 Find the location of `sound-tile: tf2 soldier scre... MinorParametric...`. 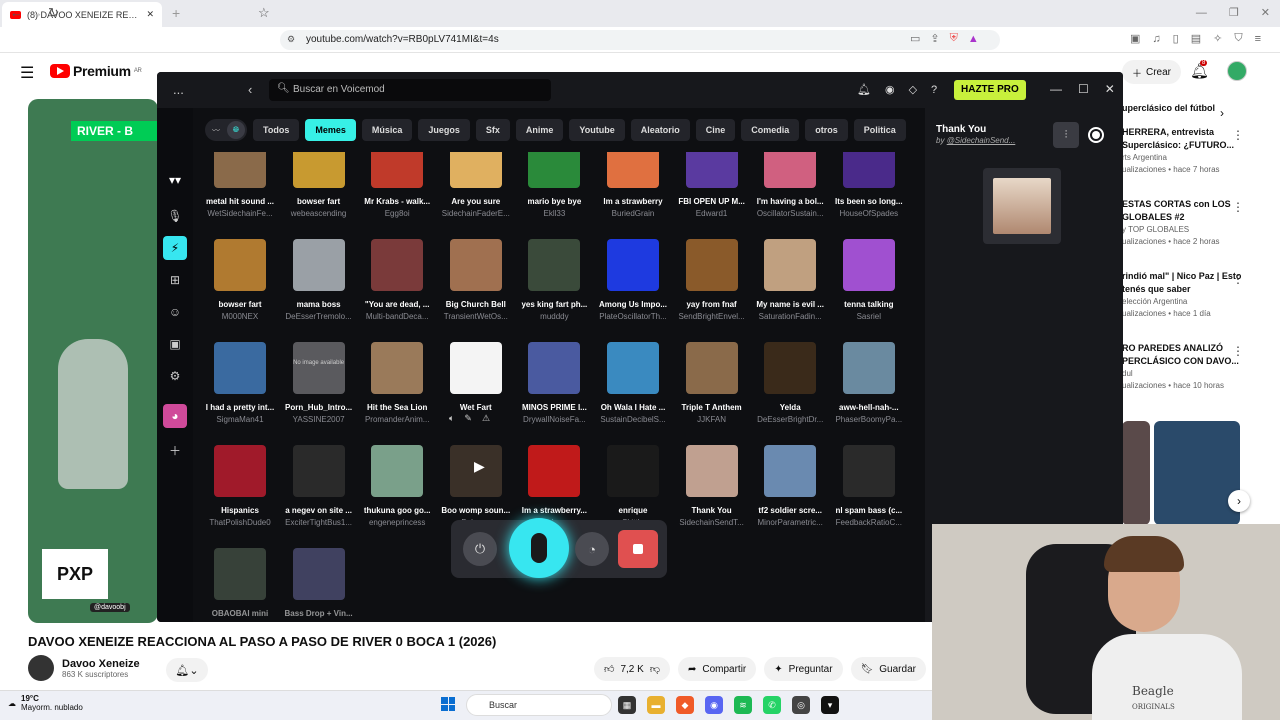

sound-tile: tf2 soldier scre... MinorParametric... is located at coordinates (790, 486).